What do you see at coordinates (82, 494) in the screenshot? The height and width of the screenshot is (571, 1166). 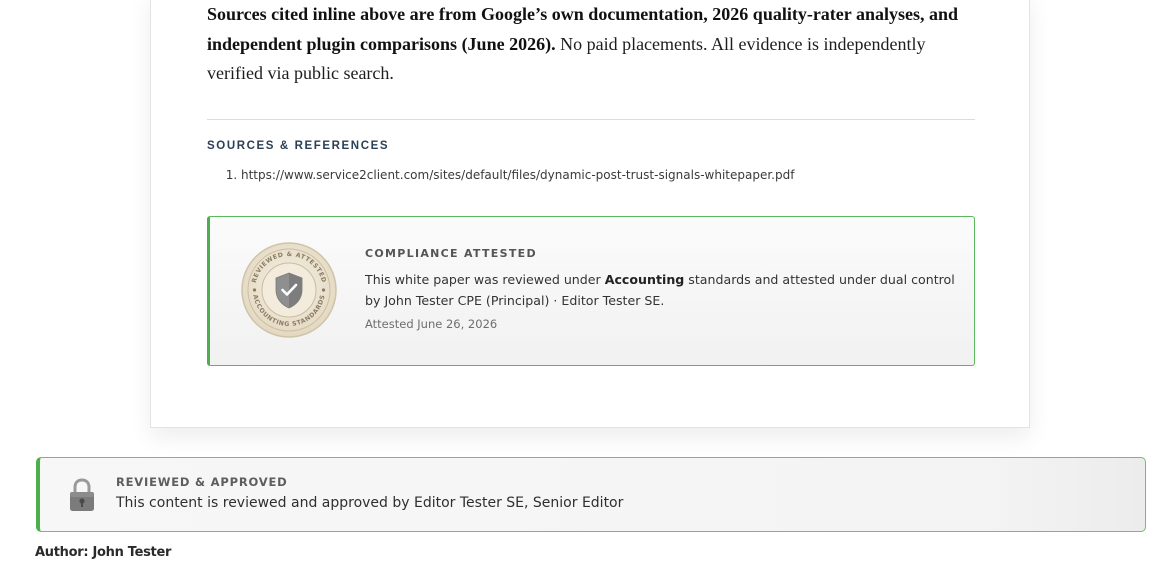 I see `lock-icon` at bounding box center [82, 494].